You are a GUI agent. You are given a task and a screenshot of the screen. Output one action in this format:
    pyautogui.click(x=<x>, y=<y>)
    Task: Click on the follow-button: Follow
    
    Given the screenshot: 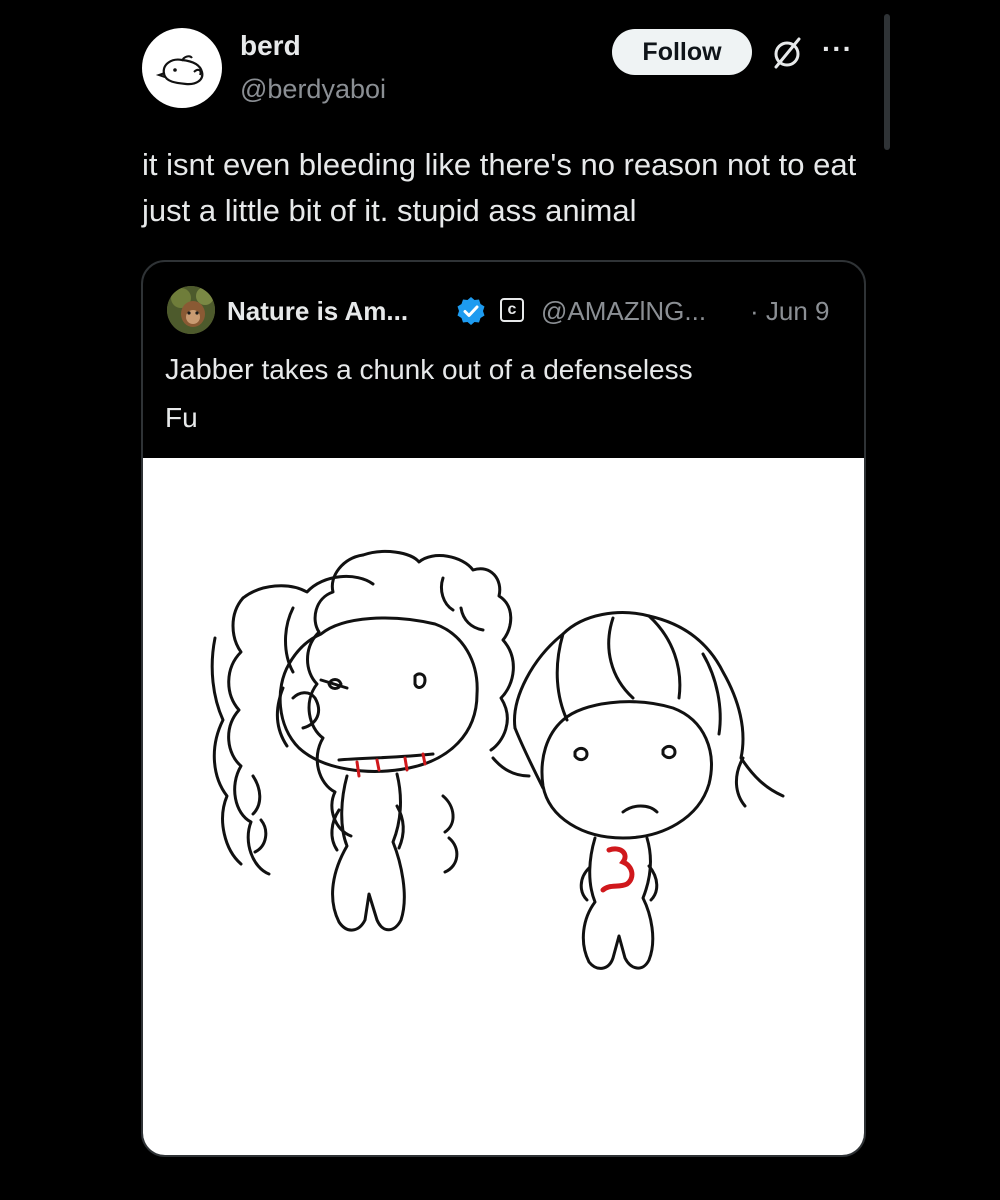 What is the action you would take?
    pyautogui.click(x=682, y=52)
    